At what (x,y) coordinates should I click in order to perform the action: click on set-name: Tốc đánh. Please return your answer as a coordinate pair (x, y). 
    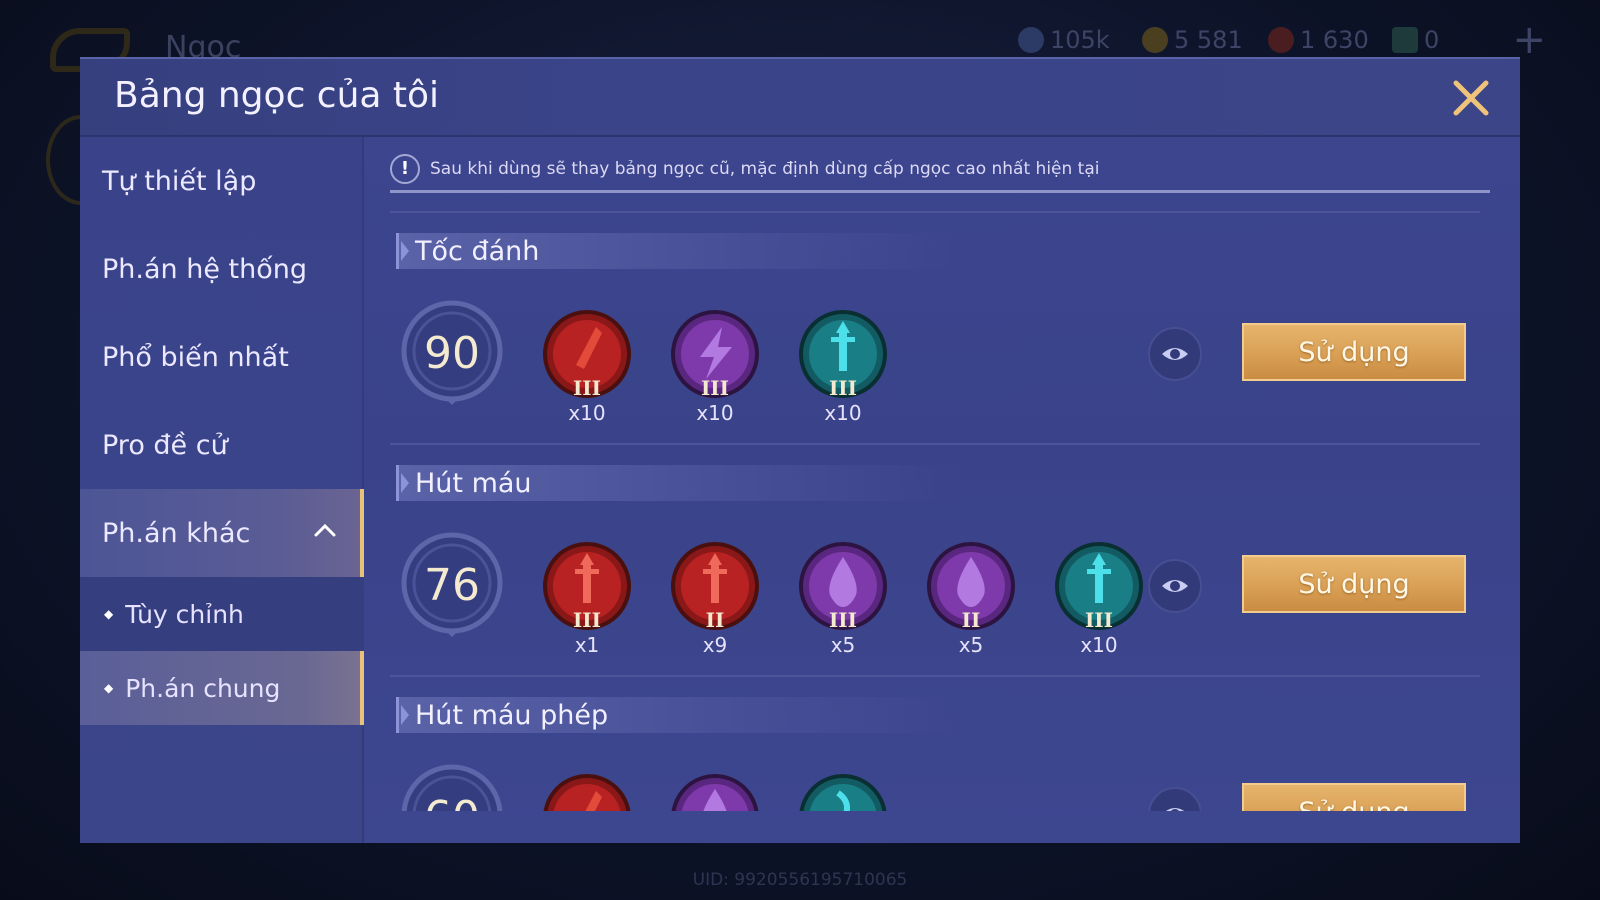
    Looking at the image, I should click on (477, 251).